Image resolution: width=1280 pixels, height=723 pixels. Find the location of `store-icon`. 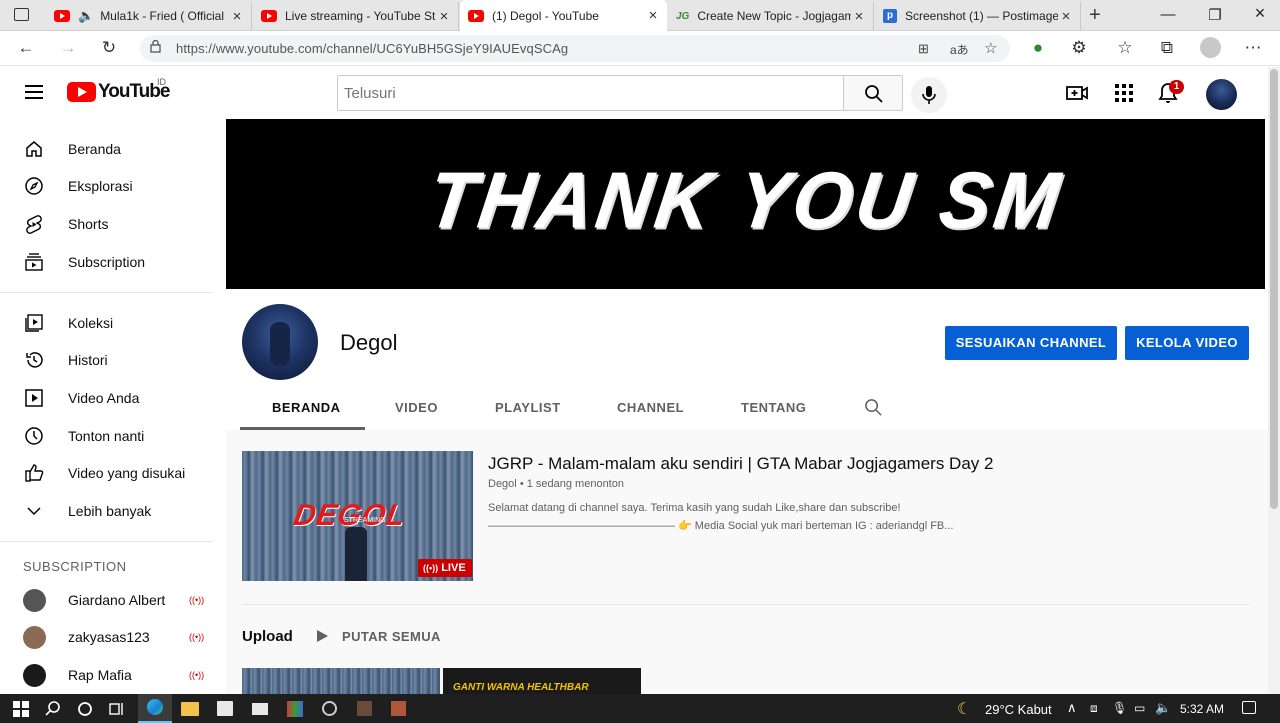

store-icon is located at coordinates (225, 708).